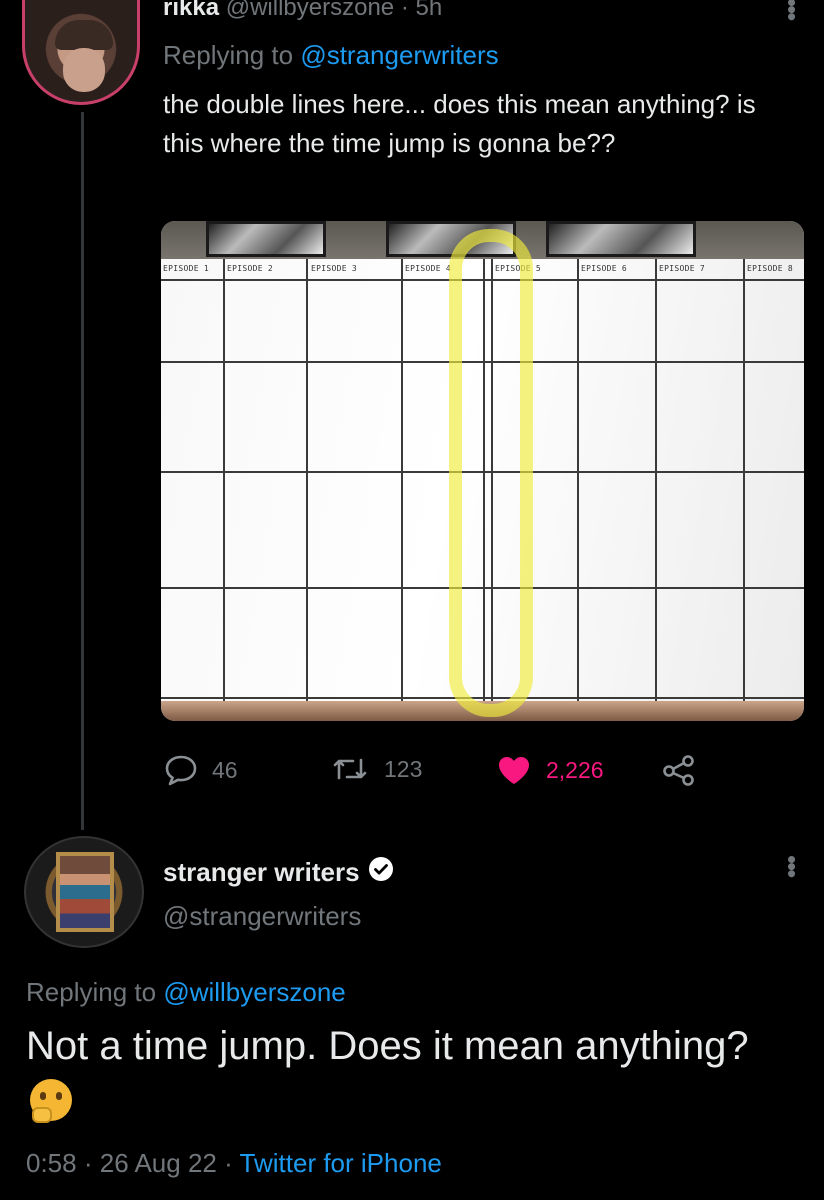 This screenshot has height=1200, width=824. Describe the element at coordinates (234, 1163) in the screenshot. I see `tweet2-meta: 0:58 · 26 Aug 22 · Twitter for iPhone` at that location.